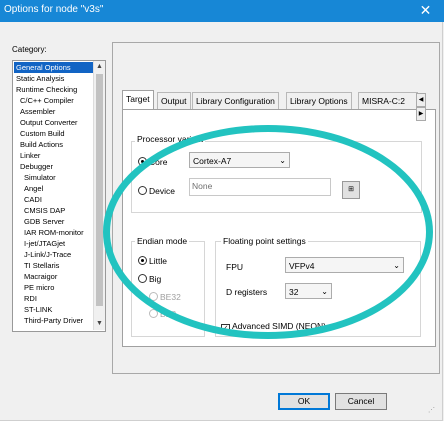  Describe the element at coordinates (421, 114) in the screenshot. I see `tab-scroll-right-icon: ▶` at that location.